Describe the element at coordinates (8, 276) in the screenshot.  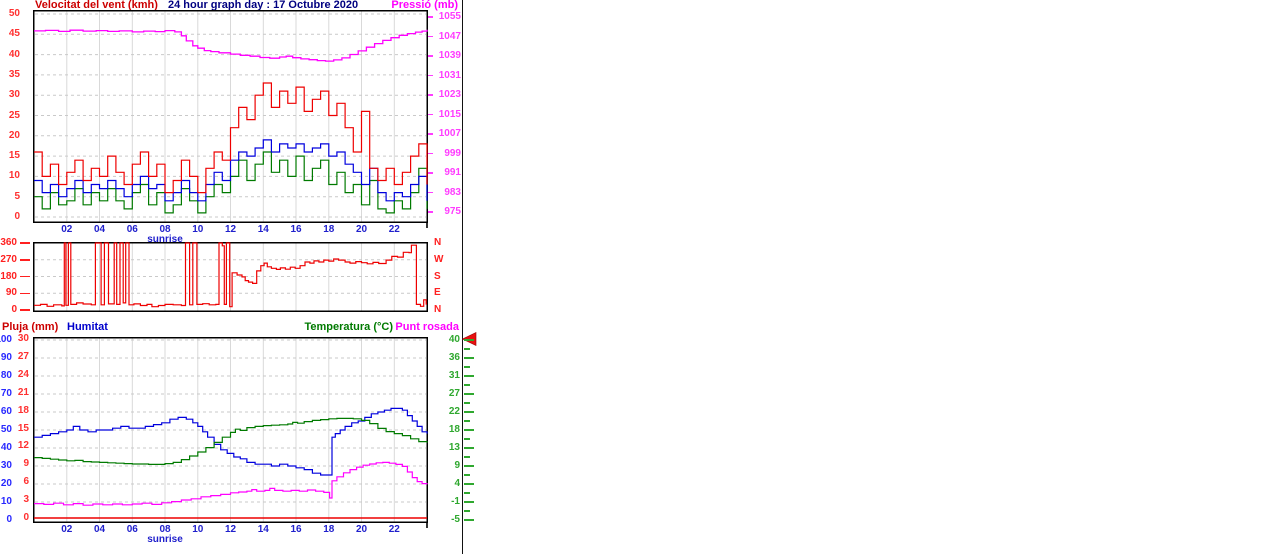
I see `wind-direction-axis-label: 180` at that location.